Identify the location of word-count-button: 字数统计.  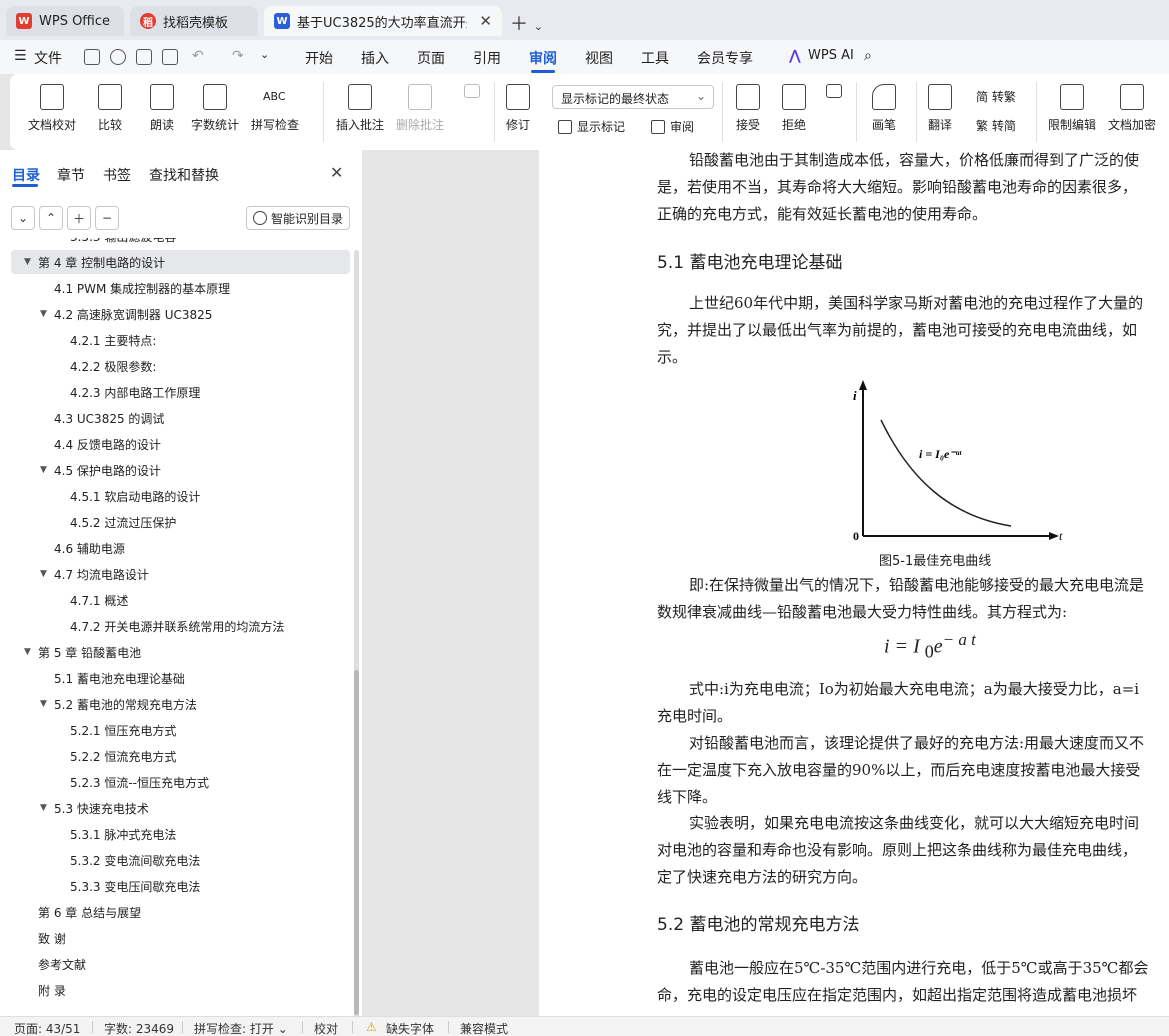
(215, 108).